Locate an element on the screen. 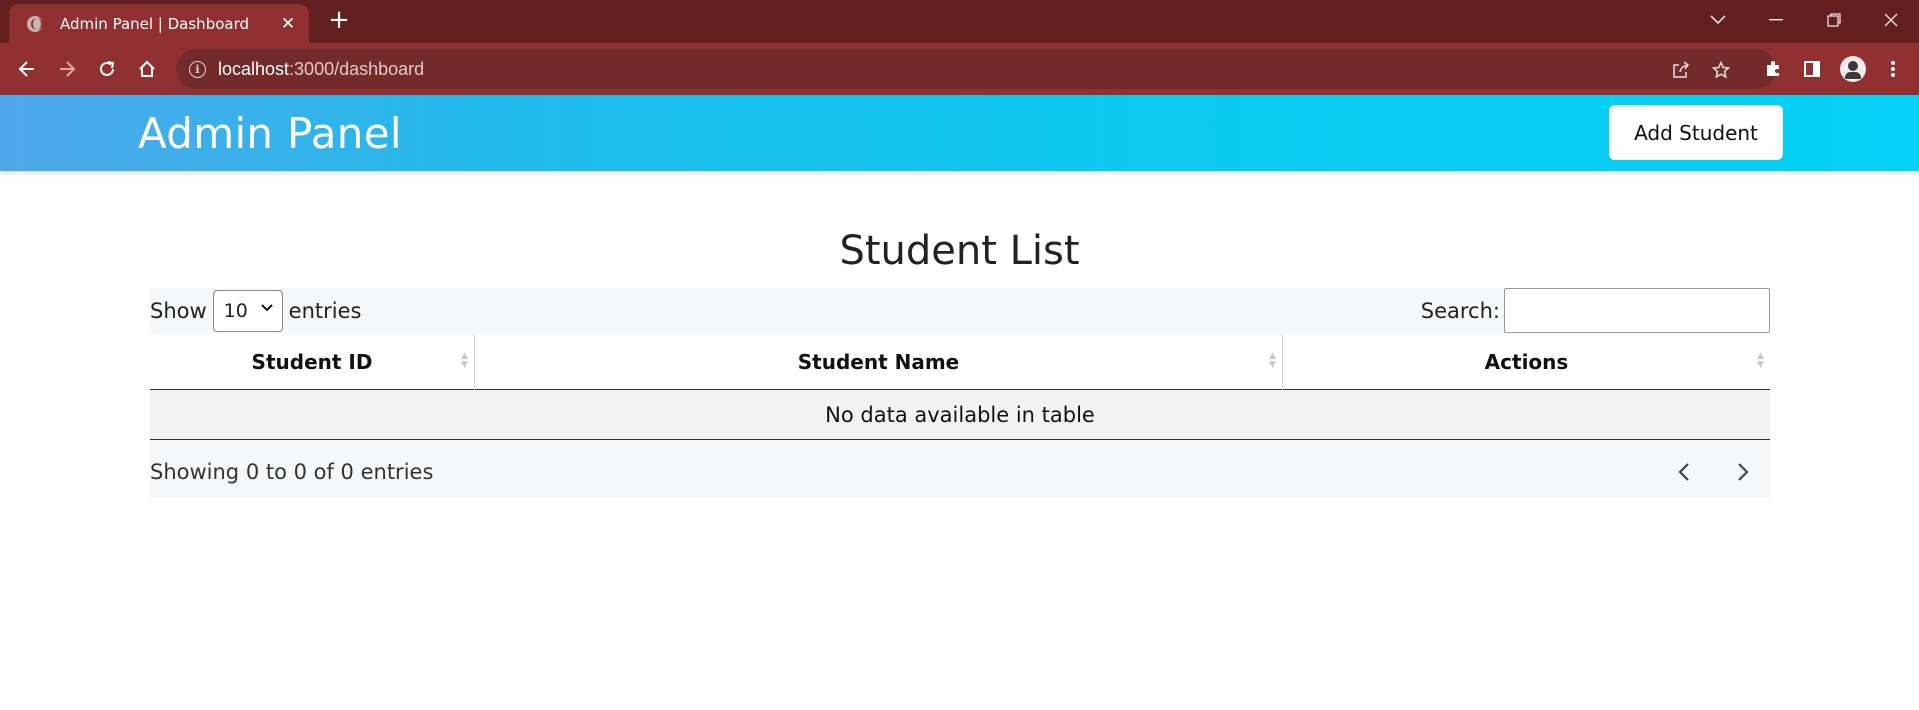 This screenshot has height=710, width=1919. home-icon is located at coordinates (147, 69).